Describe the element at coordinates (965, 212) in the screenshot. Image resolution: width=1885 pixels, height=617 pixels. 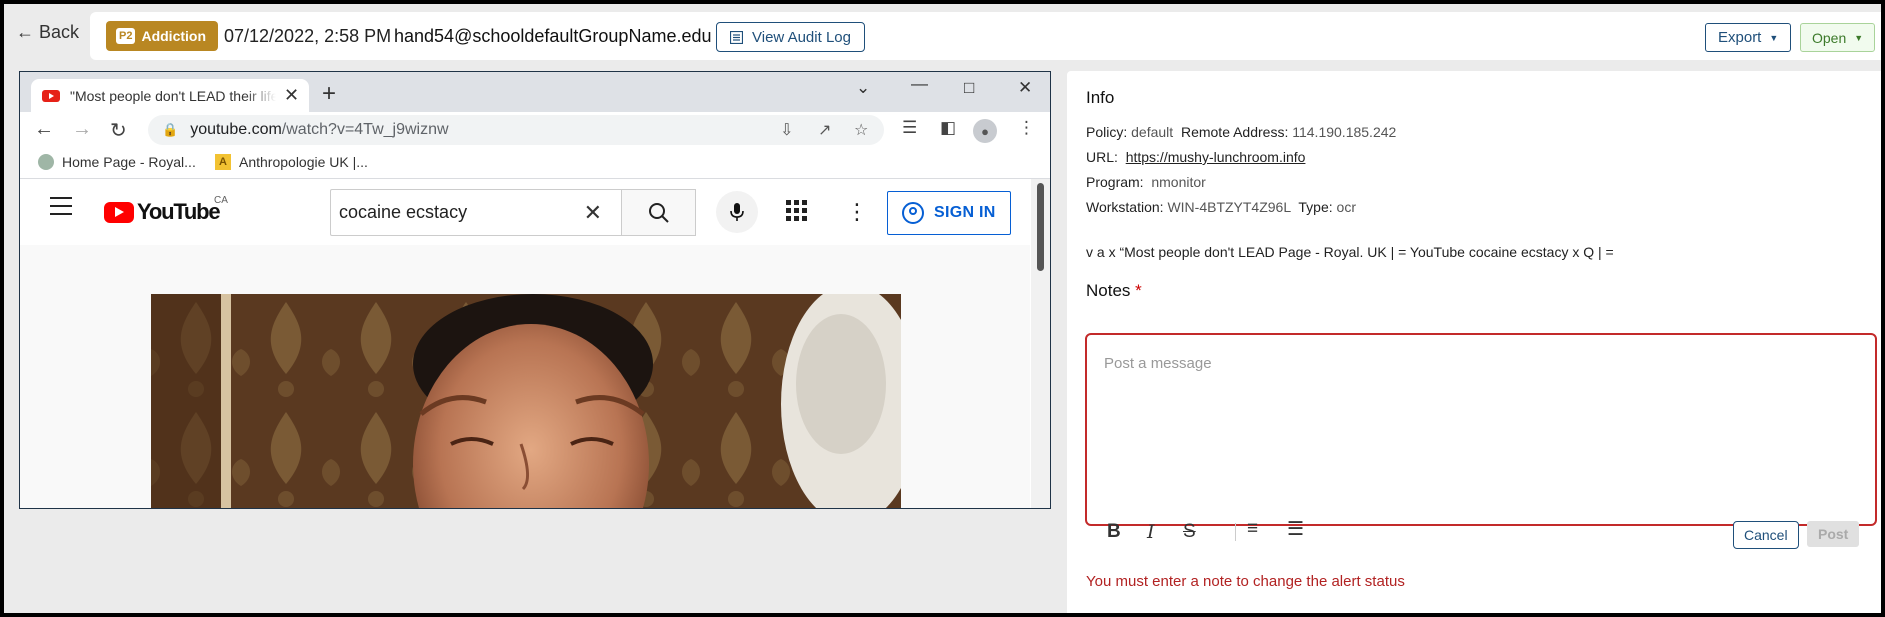
I see `sign-in-label: SIGN IN` at that location.